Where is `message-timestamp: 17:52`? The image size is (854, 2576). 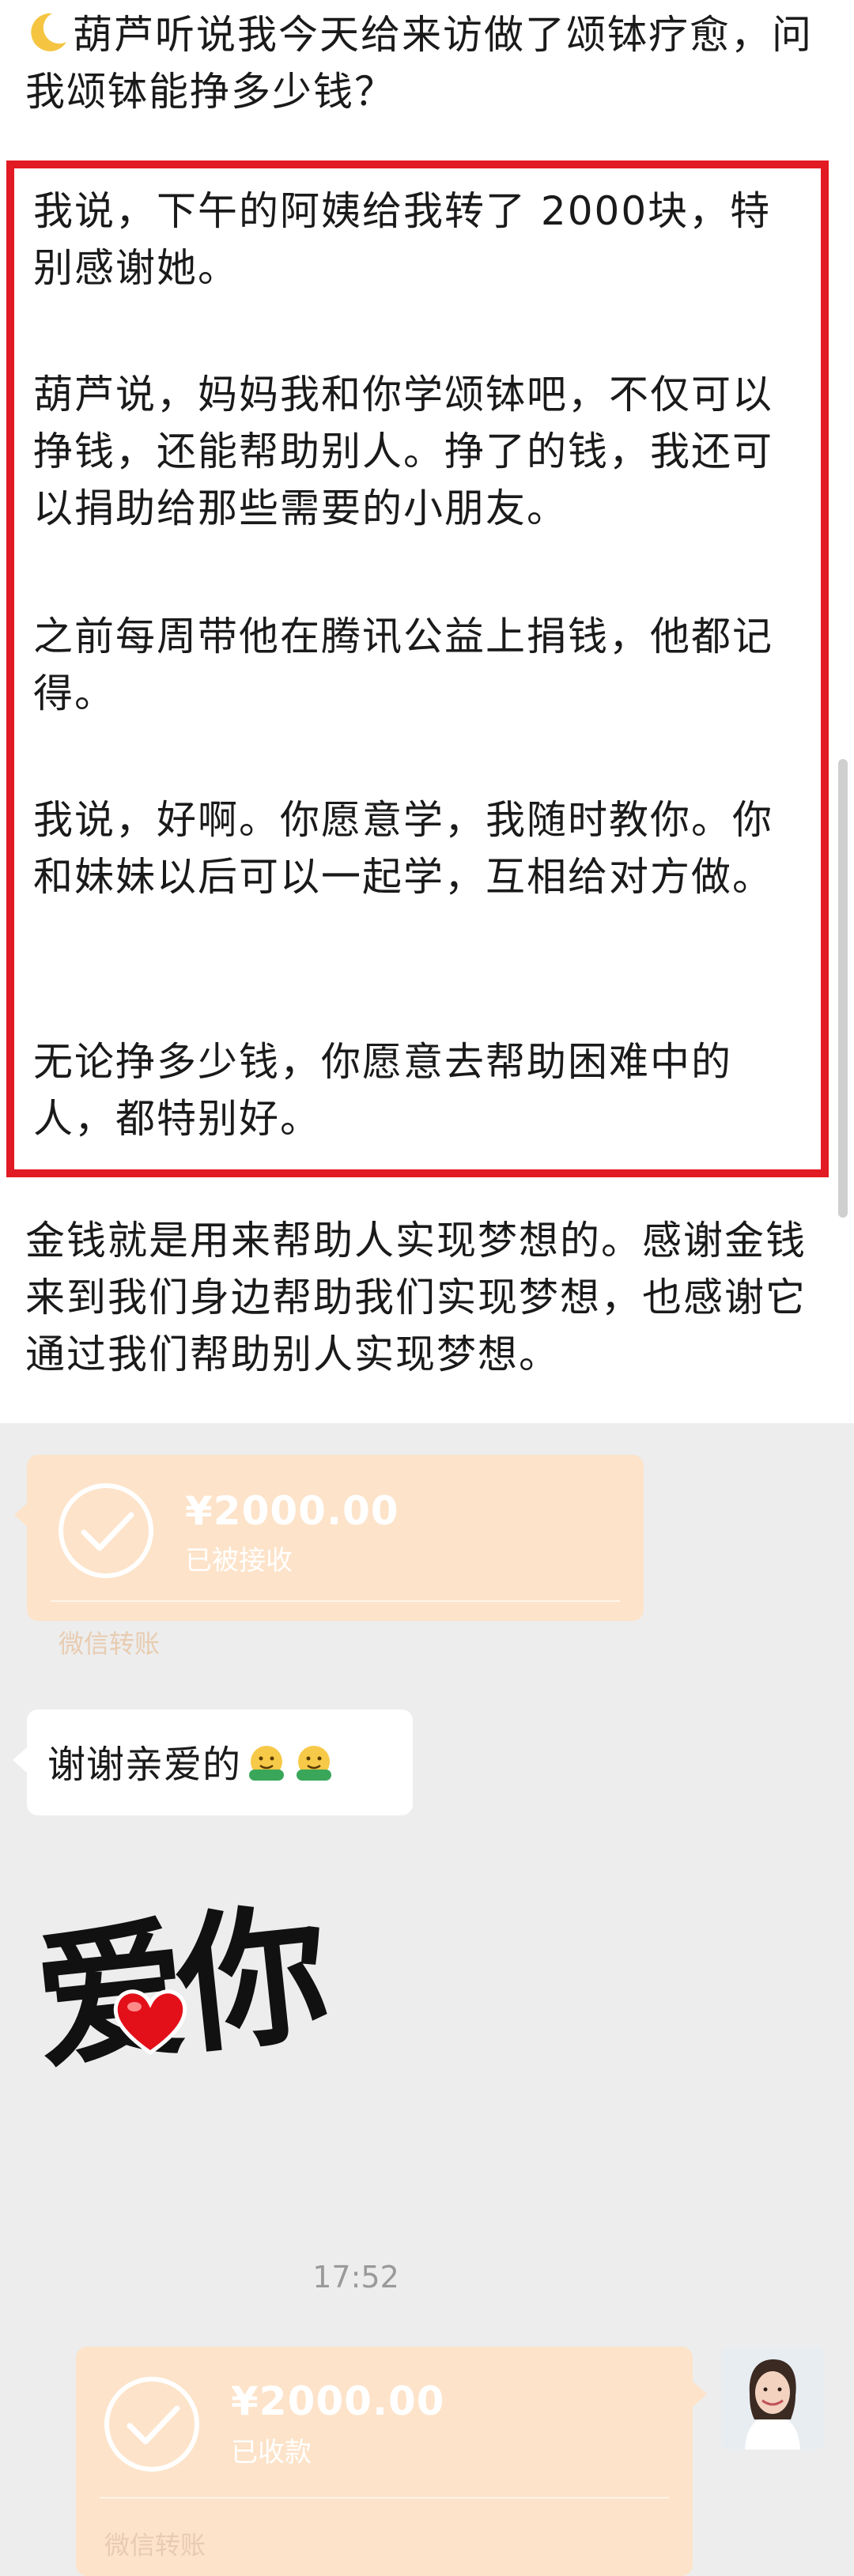
message-timestamp: 17:52 is located at coordinates (355, 2277).